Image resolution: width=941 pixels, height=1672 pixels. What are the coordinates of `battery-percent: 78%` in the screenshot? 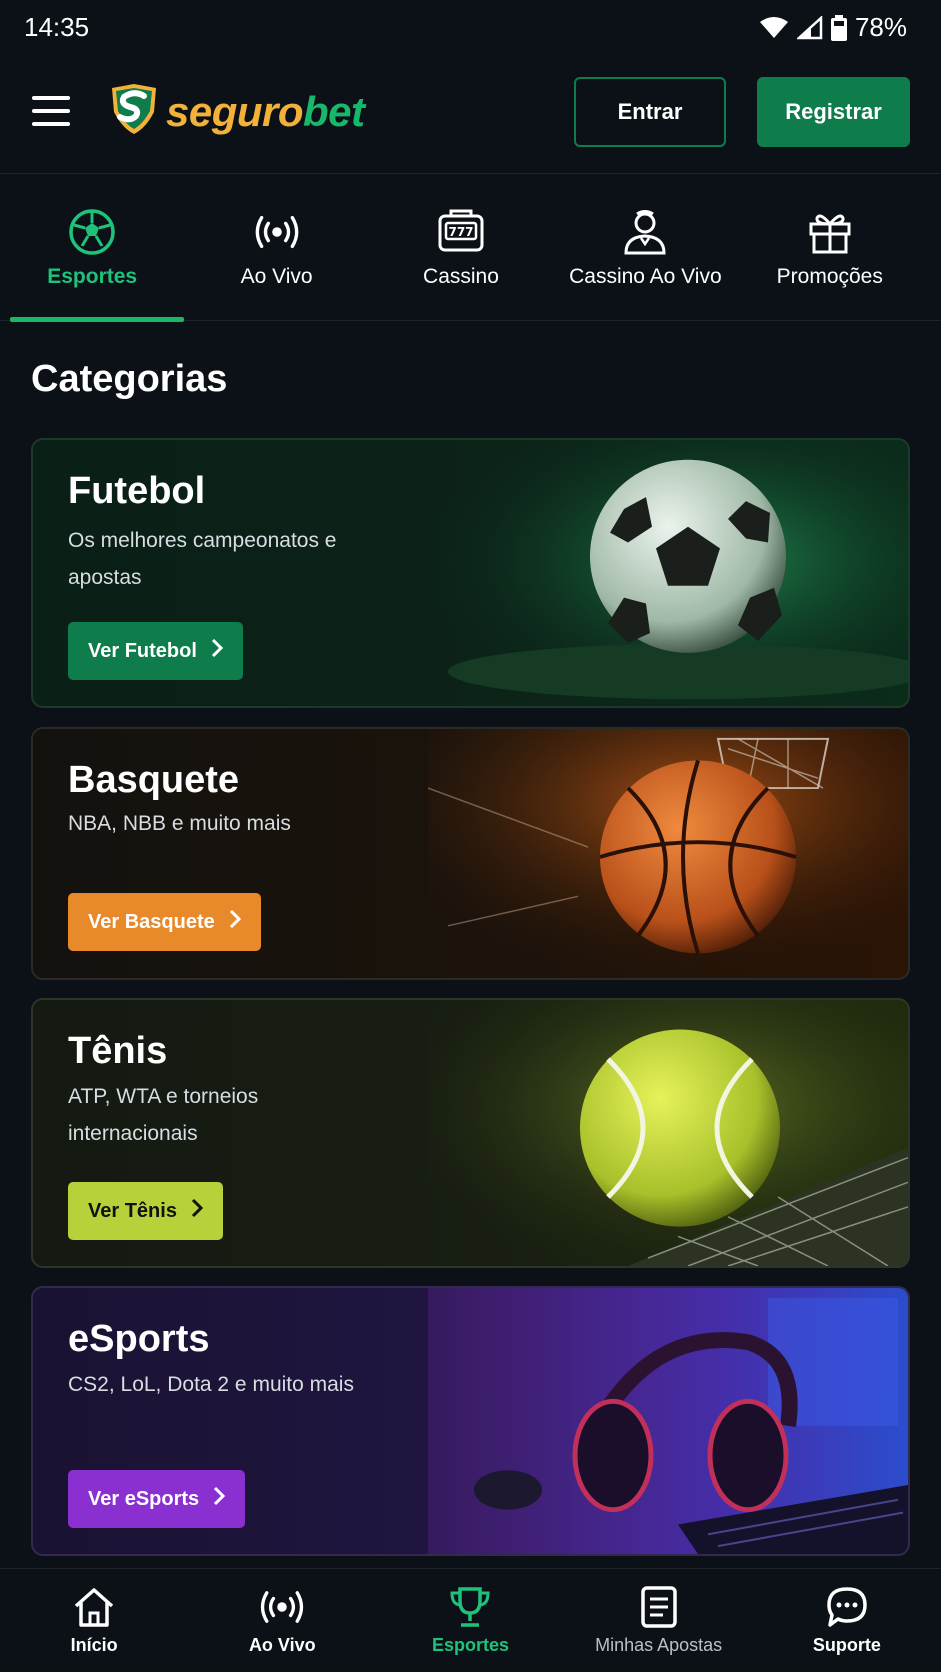 It's located at (880, 27).